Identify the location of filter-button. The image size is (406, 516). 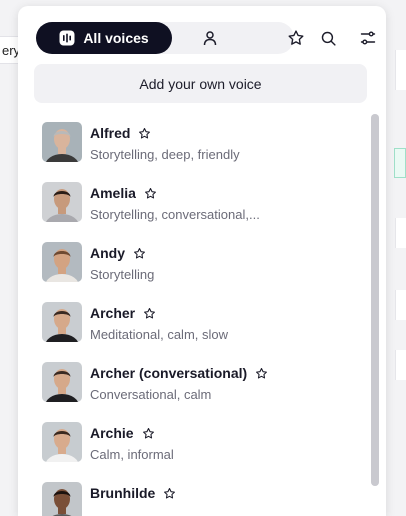
(368, 38).